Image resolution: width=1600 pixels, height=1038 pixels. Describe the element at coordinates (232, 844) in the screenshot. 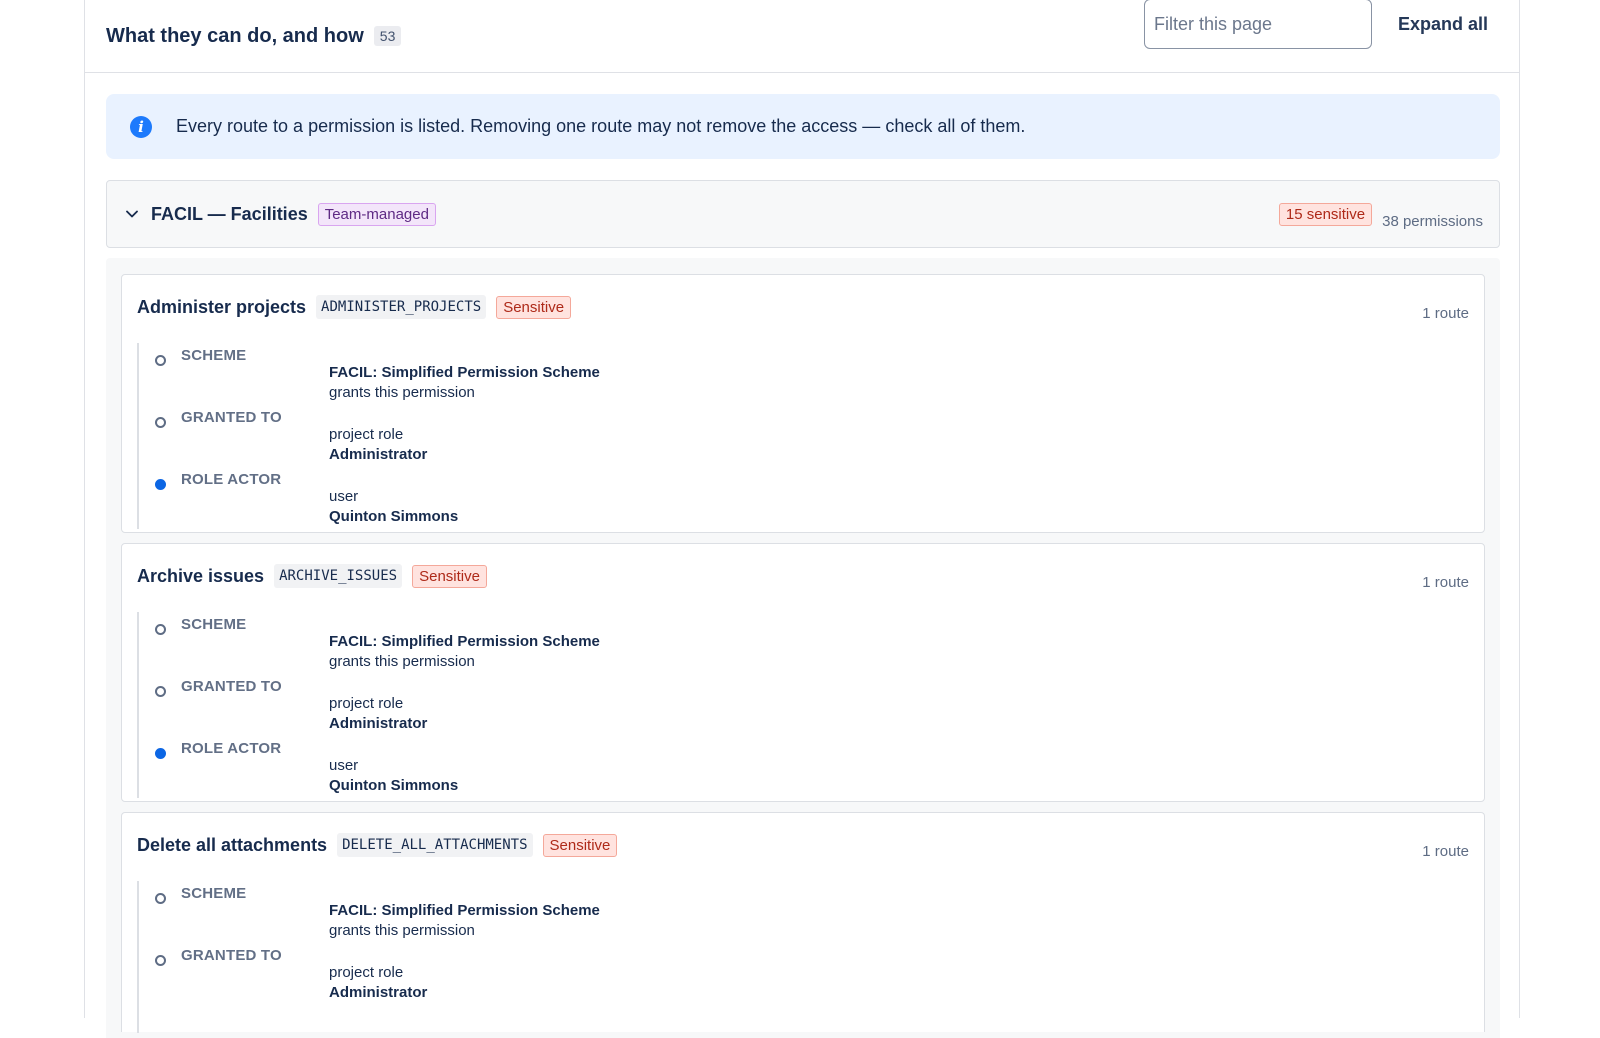

I see `permission-name: Delete all attachments` at that location.